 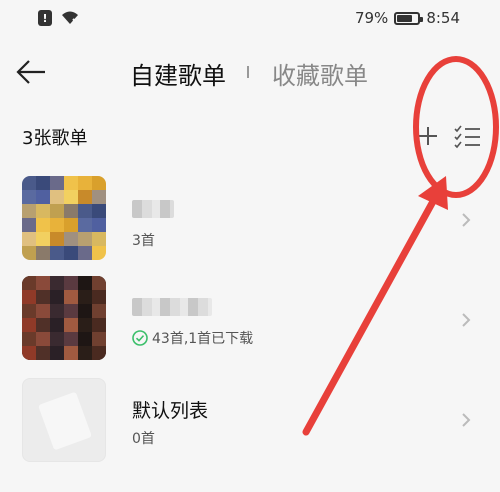 What do you see at coordinates (443, 18) in the screenshot?
I see `clock: 8:54` at bounding box center [443, 18].